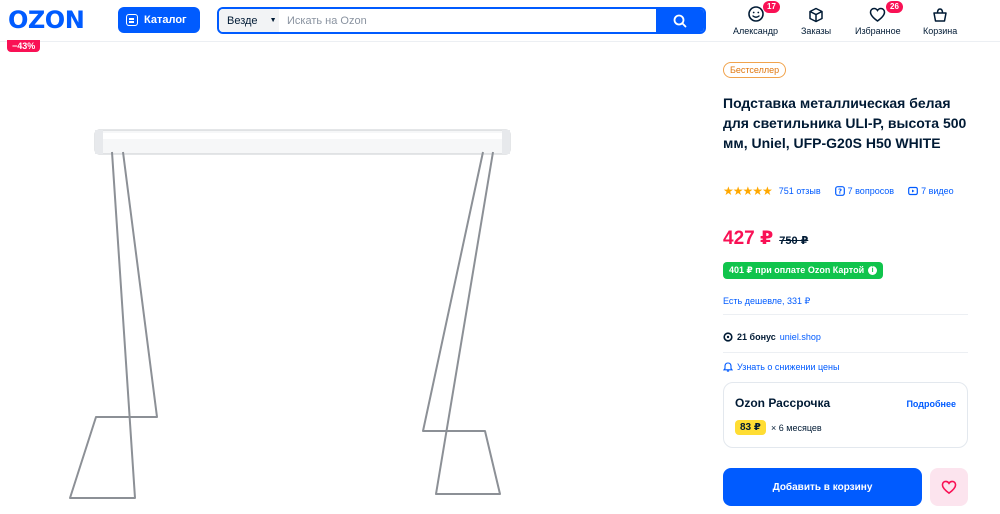  What do you see at coordinates (24, 46) in the screenshot?
I see `discount-badge: −43%` at bounding box center [24, 46].